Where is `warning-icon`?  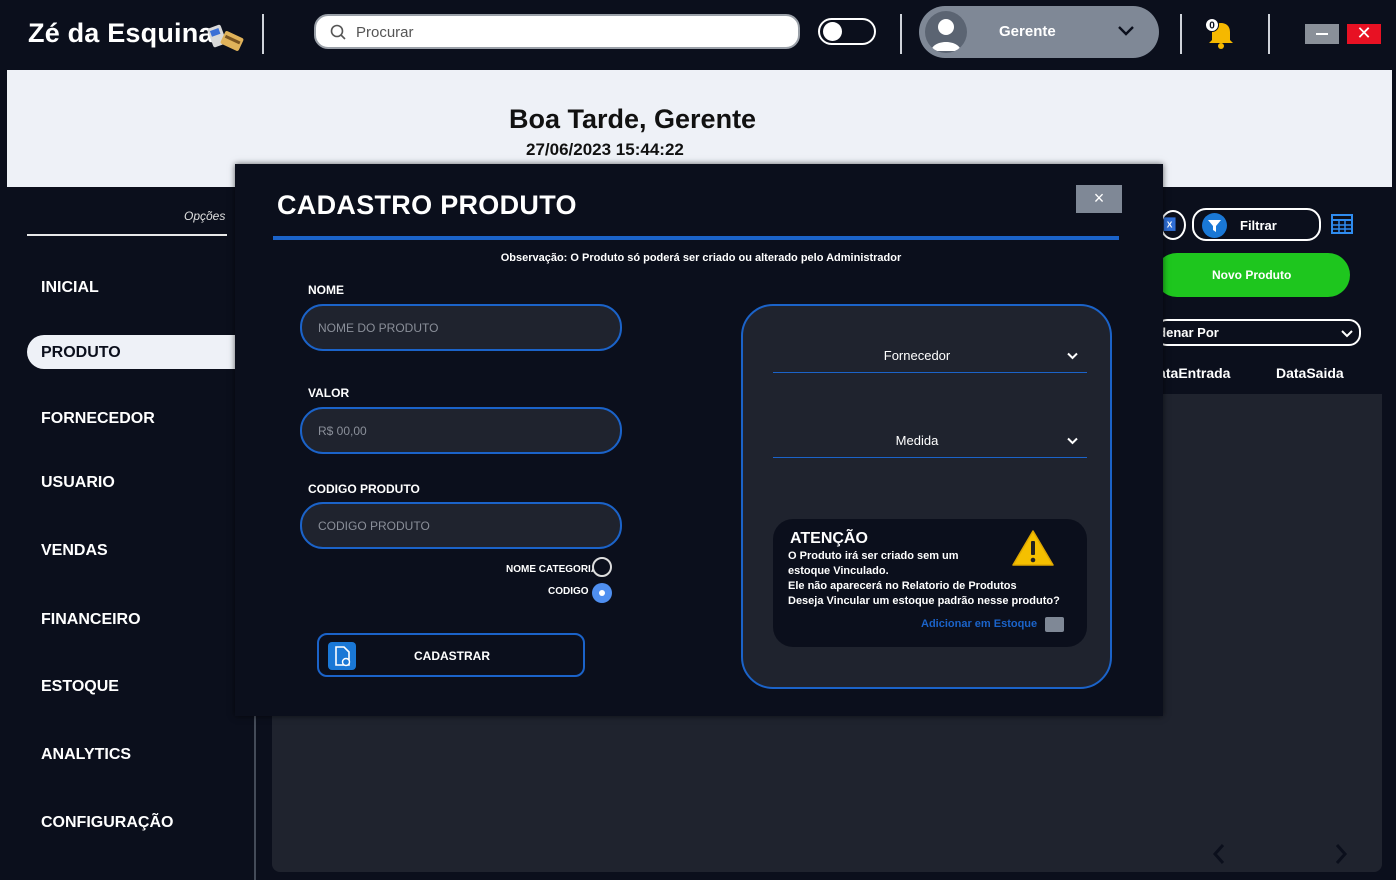
warning-icon is located at coordinates (1033, 548).